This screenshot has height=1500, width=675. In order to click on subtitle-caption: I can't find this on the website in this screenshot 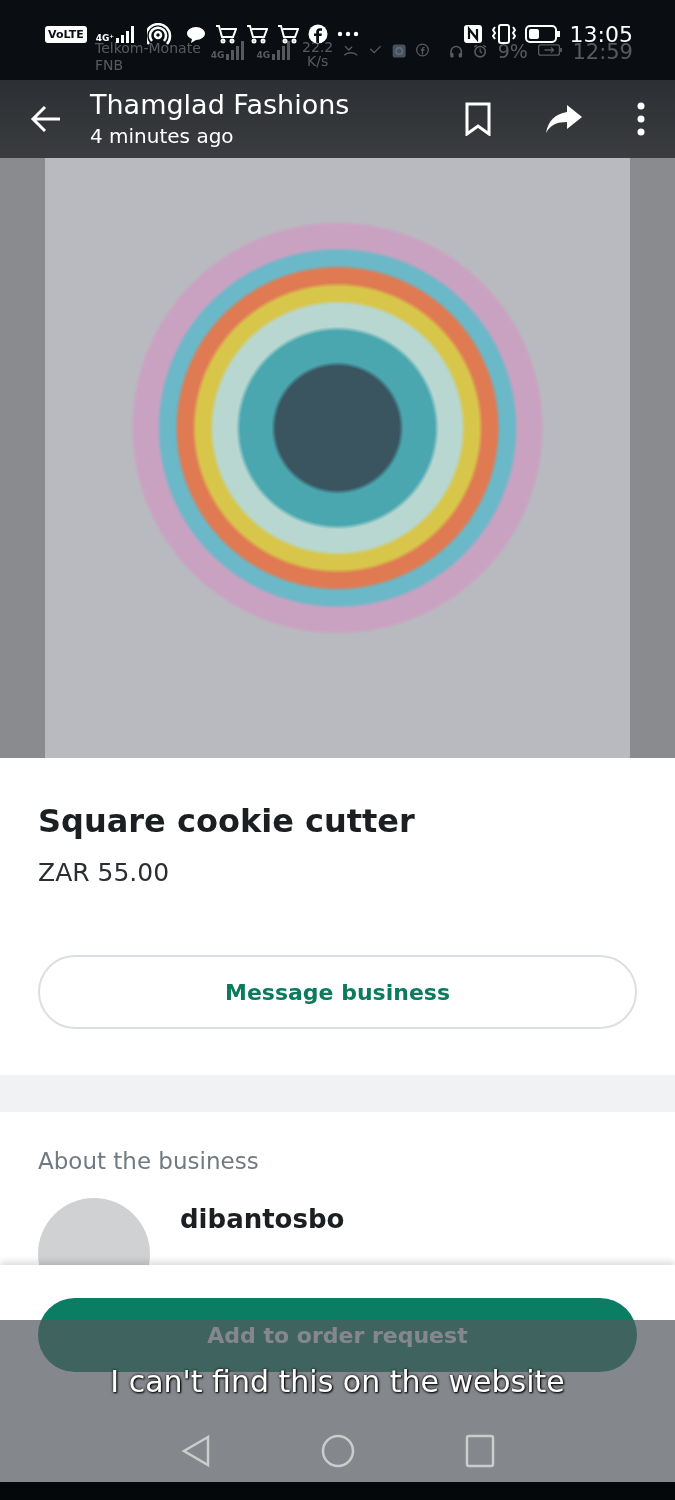, I will do `click(337, 1381)`.